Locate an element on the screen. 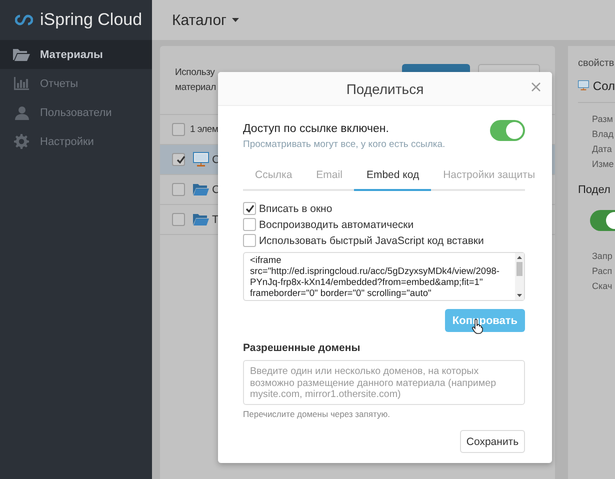 The height and width of the screenshot is (479, 615). section-heading: Подел is located at coordinates (595, 190).